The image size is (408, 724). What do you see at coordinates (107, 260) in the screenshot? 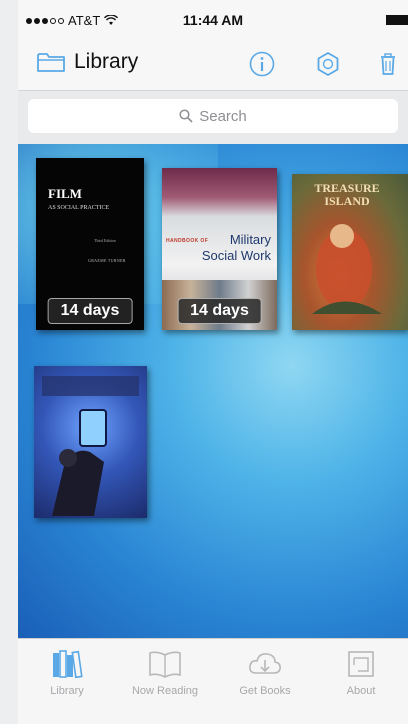
I see `book-cover-author: GRAEME TURNER` at bounding box center [107, 260].